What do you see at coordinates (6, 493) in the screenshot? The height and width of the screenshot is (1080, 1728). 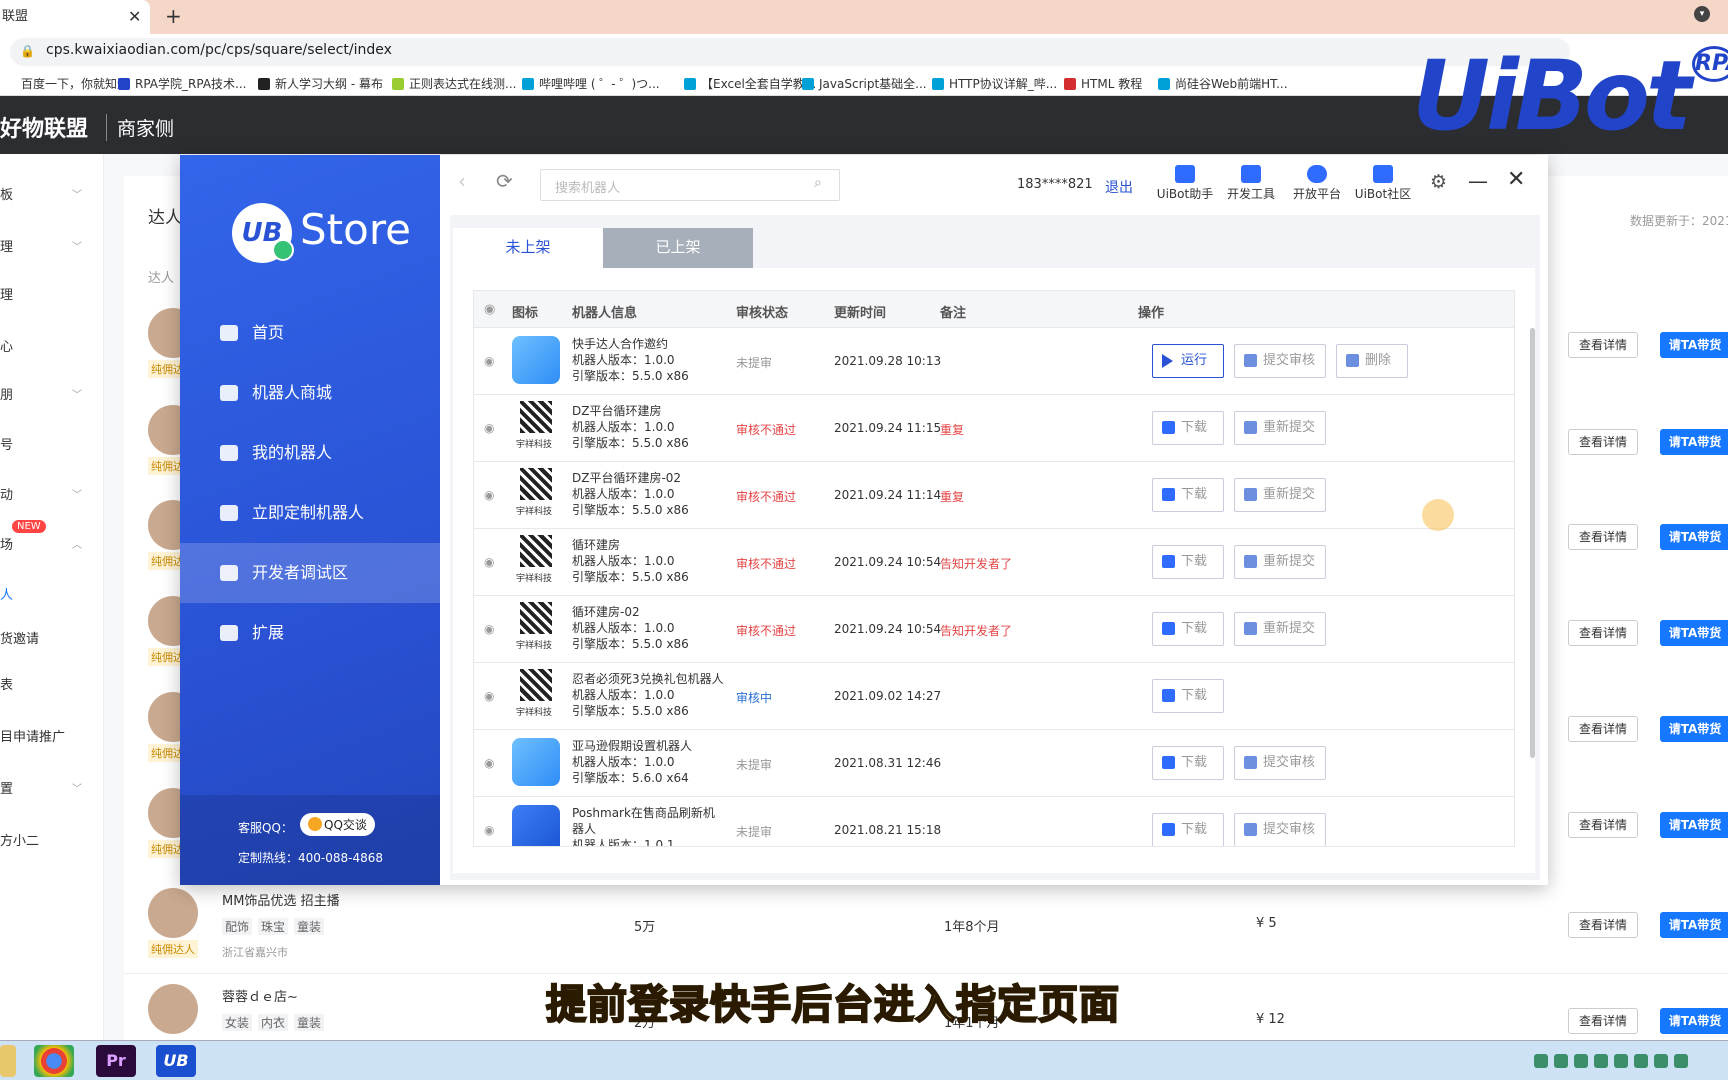 I see `site-sidebar-item: 动` at bounding box center [6, 493].